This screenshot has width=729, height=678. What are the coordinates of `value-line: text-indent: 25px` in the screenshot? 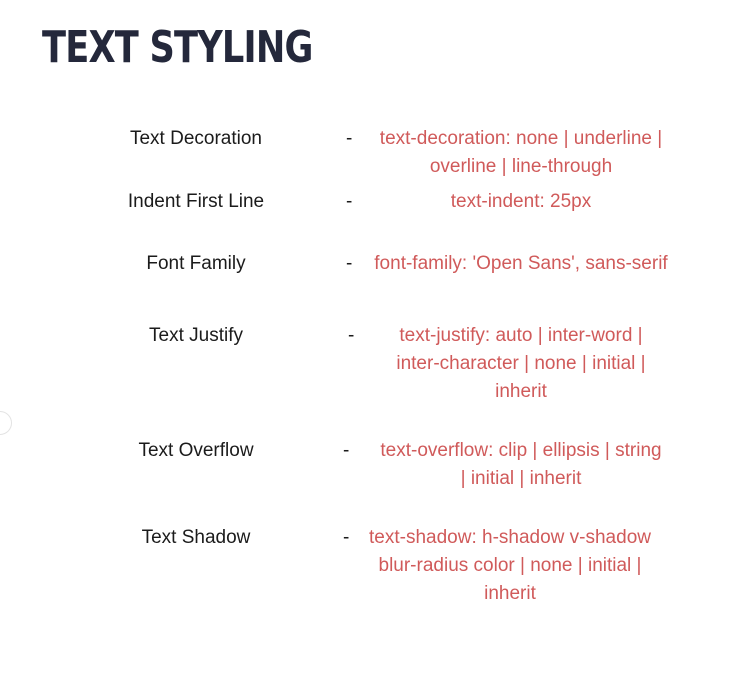 It's located at (521, 201).